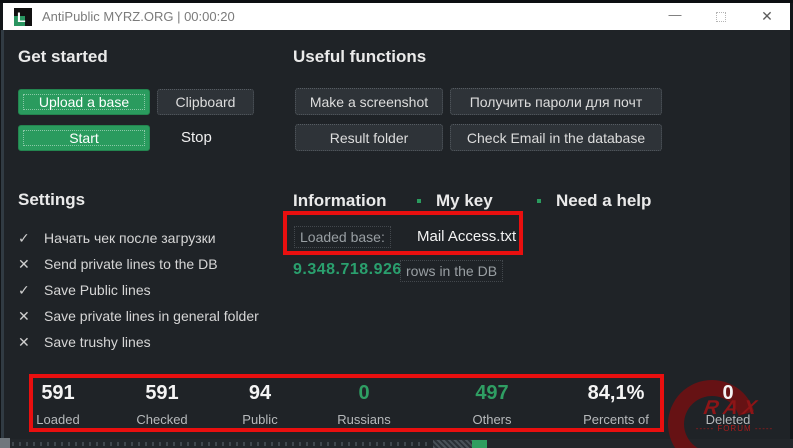  I want to click on setting-send-private-lines: ✕ Send private lines to the DB, so click(138, 264).